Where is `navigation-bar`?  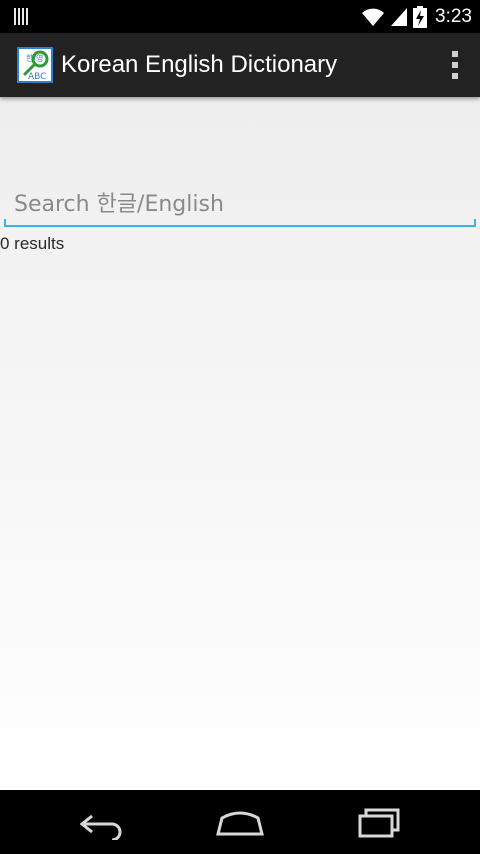
navigation-bar is located at coordinates (240, 822).